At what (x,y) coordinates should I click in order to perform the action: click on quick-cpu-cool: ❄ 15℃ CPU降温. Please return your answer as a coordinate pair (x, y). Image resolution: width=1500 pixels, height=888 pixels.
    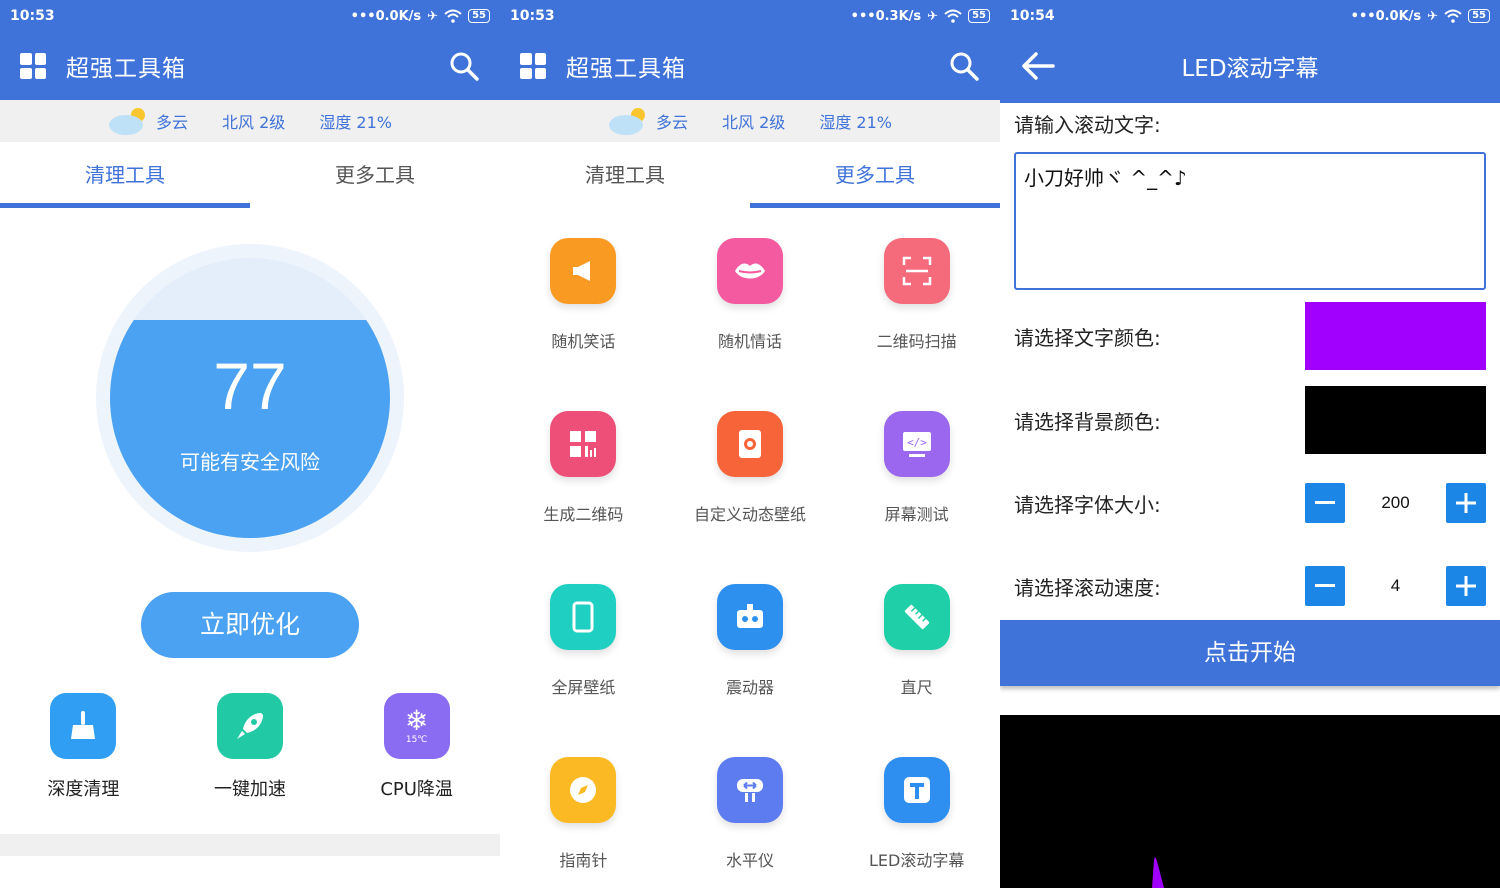
    Looking at the image, I should click on (417, 747).